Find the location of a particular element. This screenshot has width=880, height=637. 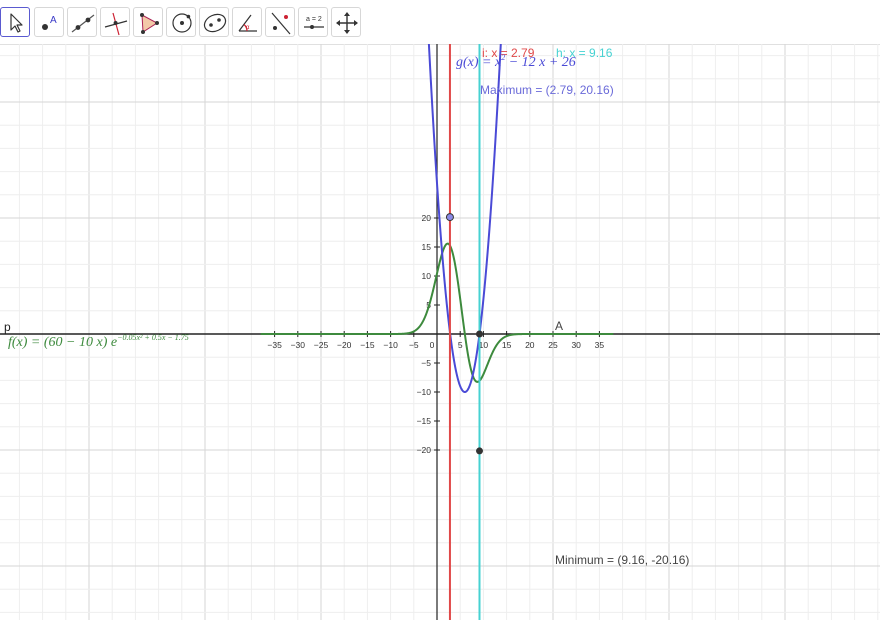

angle-tool-button: α is located at coordinates (247, 22).